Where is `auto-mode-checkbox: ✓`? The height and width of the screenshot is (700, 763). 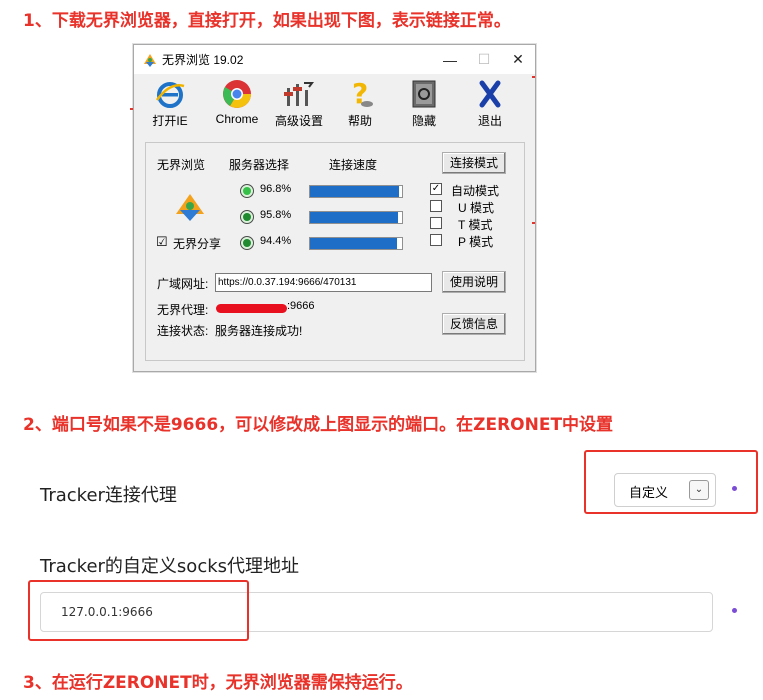 auto-mode-checkbox: ✓ is located at coordinates (436, 189).